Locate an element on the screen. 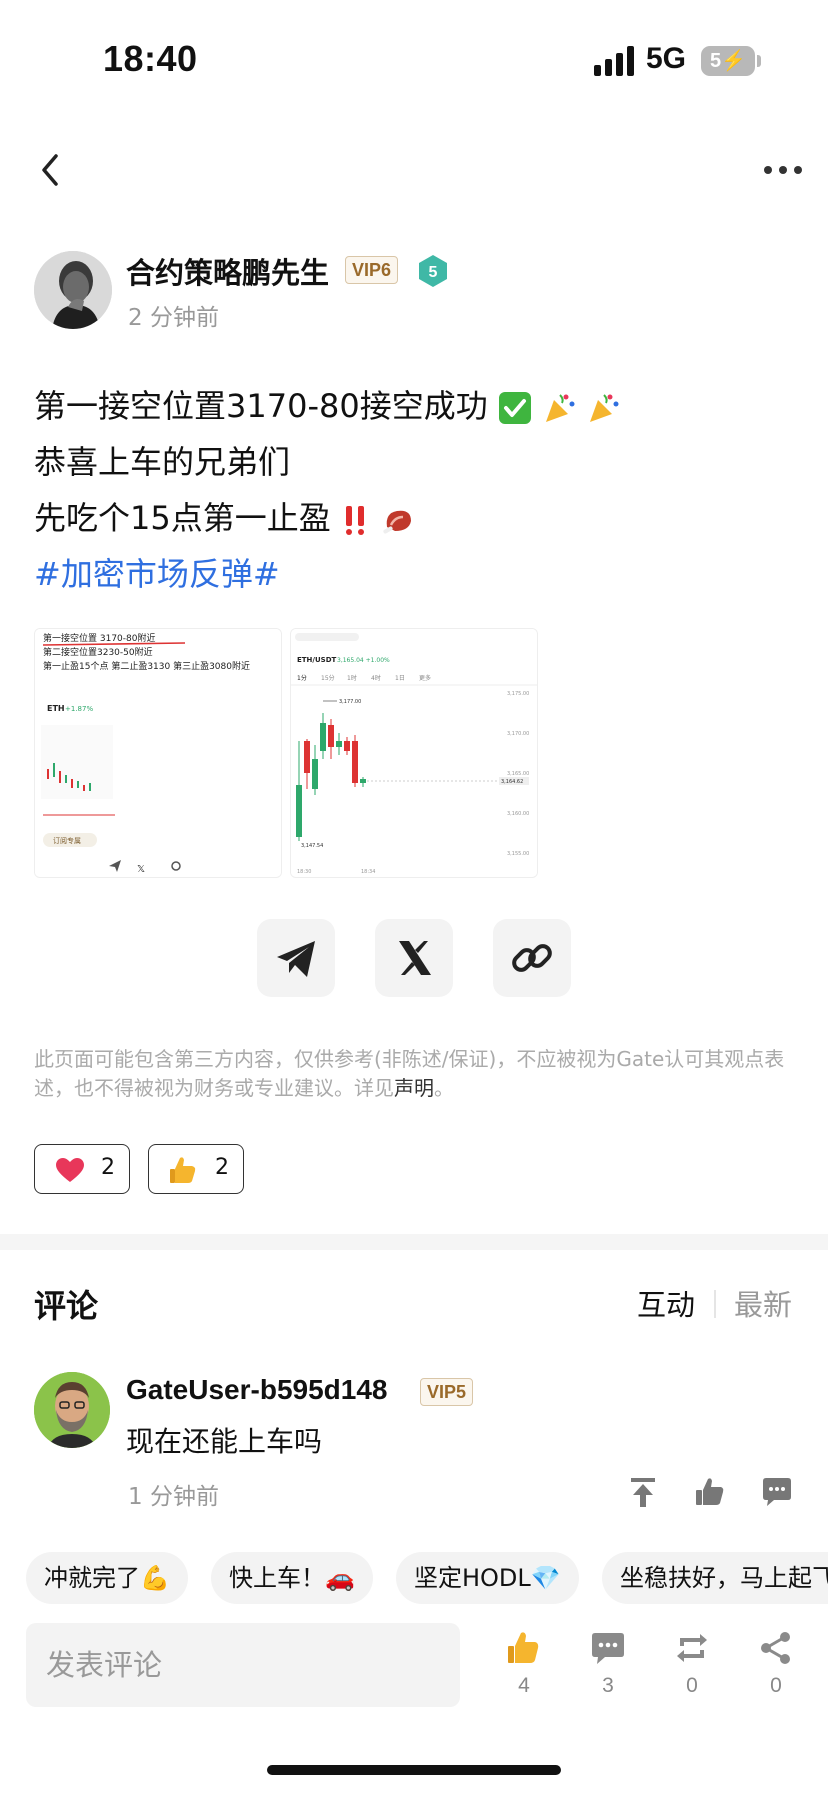  image-b-tab: 1时 is located at coordinates (352, 678).